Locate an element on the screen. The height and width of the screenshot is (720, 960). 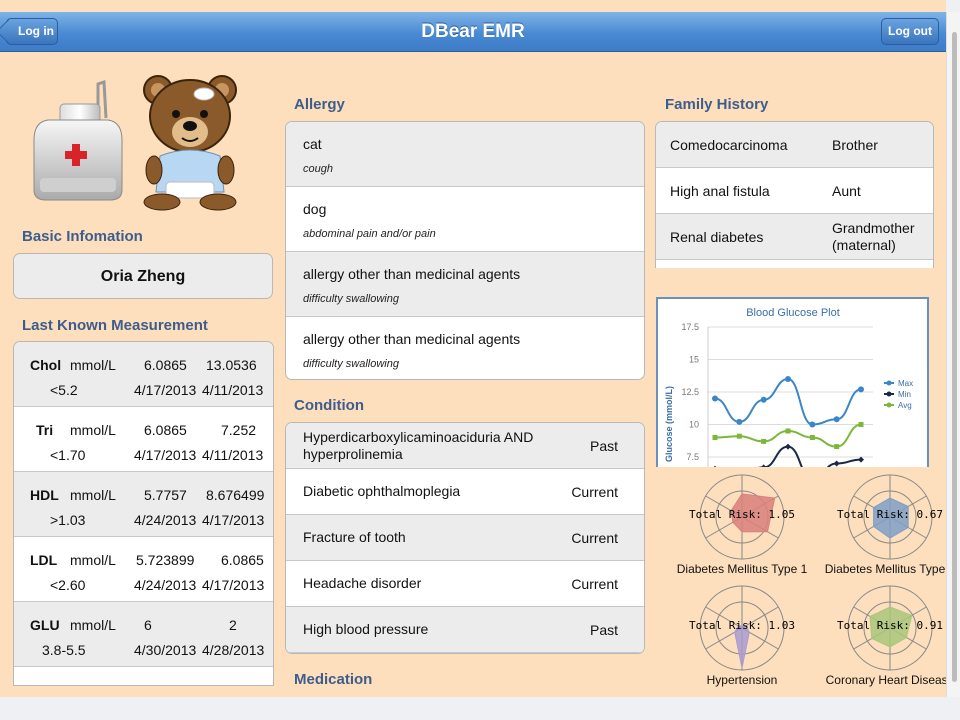
measurement-date-2: 4/17/2013 is located at coordinates (233, 585).